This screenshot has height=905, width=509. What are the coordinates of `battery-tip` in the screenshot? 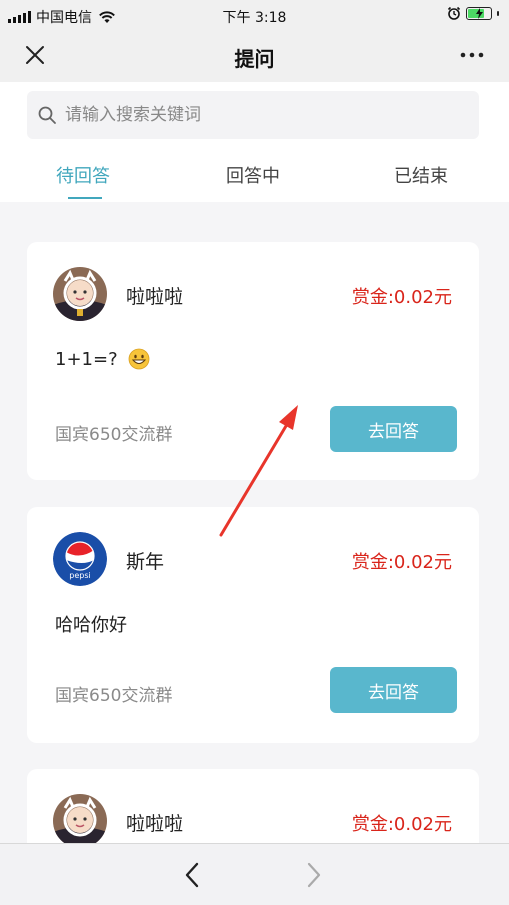 It's located at (498, 13).